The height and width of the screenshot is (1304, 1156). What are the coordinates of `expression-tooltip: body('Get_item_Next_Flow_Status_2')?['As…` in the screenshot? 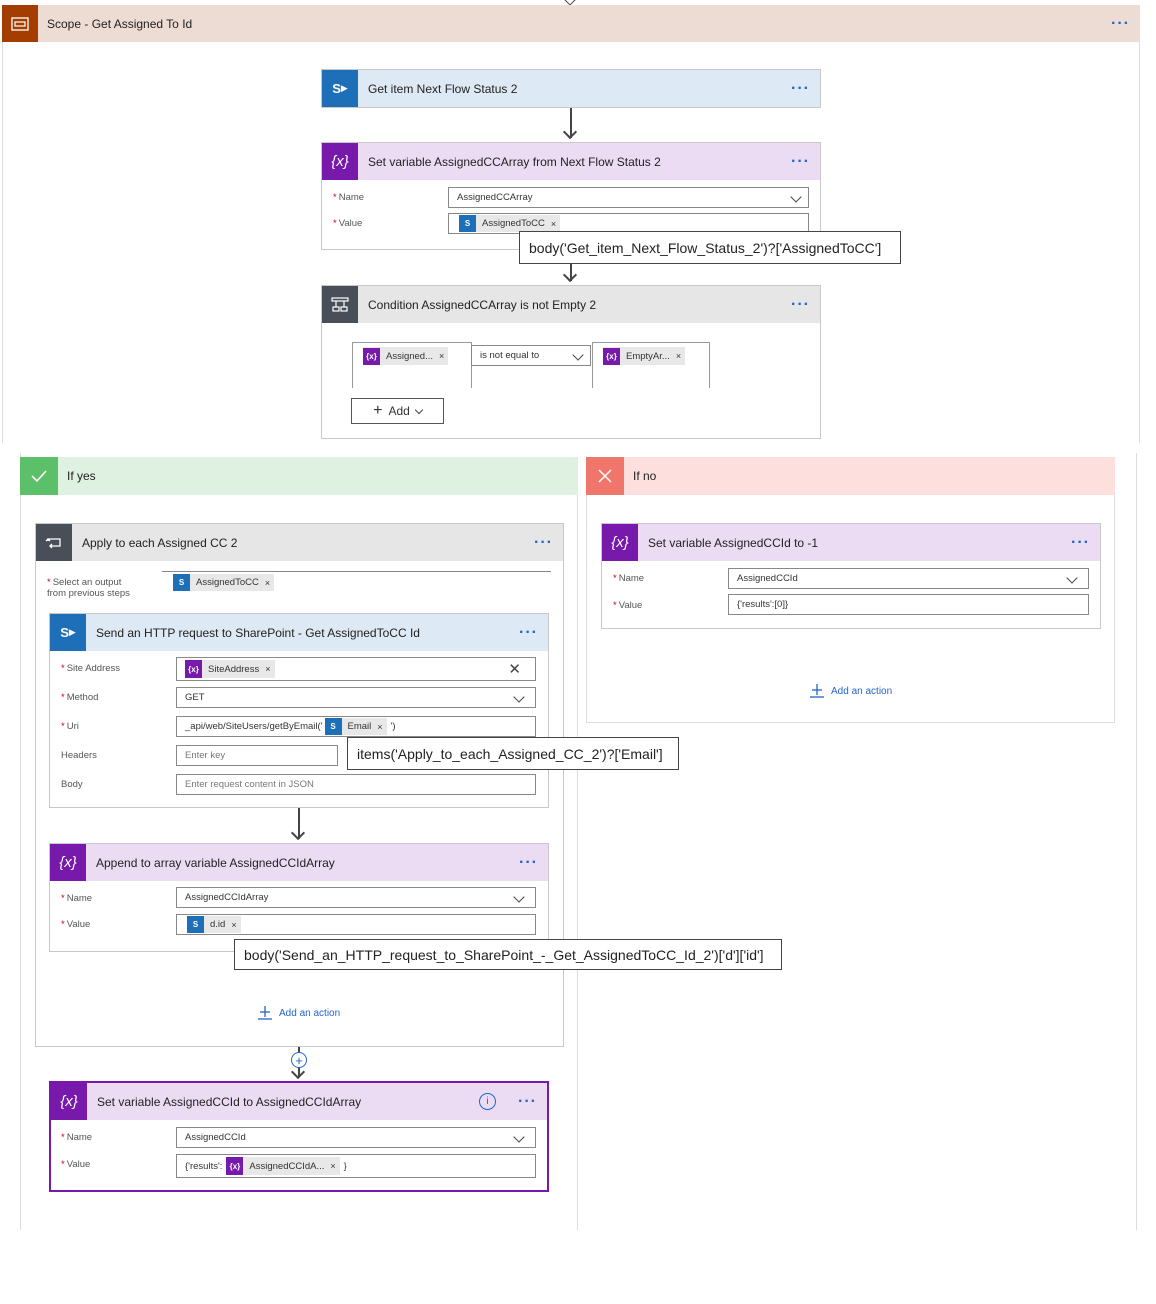 It's located at (710, 247).